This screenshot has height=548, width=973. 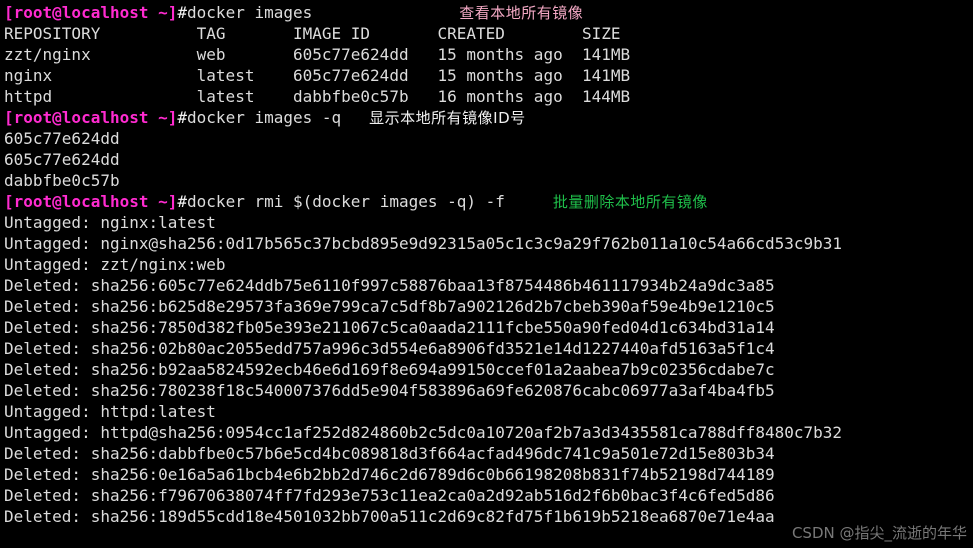 I want to click on annotation-1: 查看本地所有镜像, so click(x=521, y=13).